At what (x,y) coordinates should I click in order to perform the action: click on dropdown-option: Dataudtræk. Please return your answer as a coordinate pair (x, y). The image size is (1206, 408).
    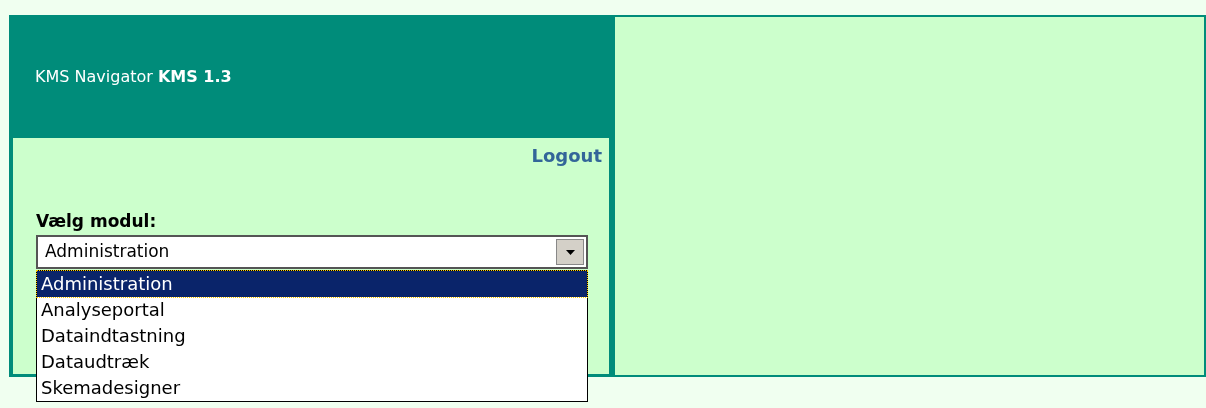
    Looking at the image, I should click on (312, 362).